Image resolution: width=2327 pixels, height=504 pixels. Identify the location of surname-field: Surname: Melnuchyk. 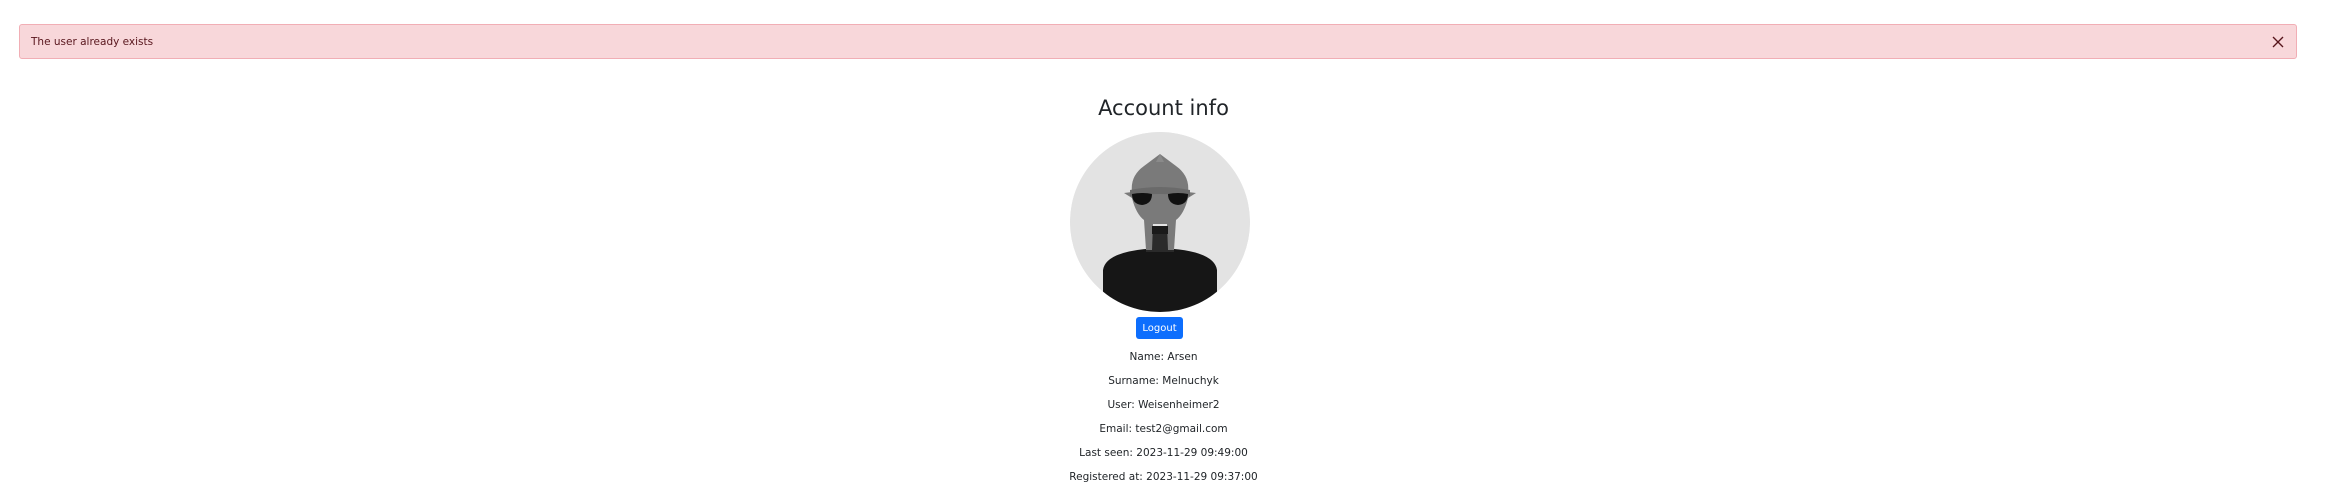
(1163, 381).